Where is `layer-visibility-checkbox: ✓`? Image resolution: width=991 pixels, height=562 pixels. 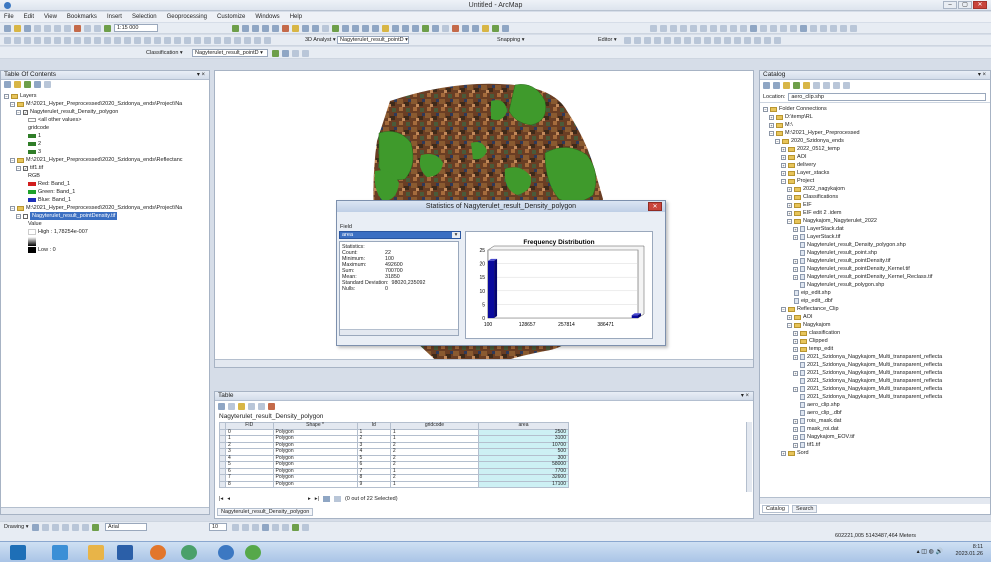 layer-visibility-checkbox: ✓ is located at coordinates (25, 112).